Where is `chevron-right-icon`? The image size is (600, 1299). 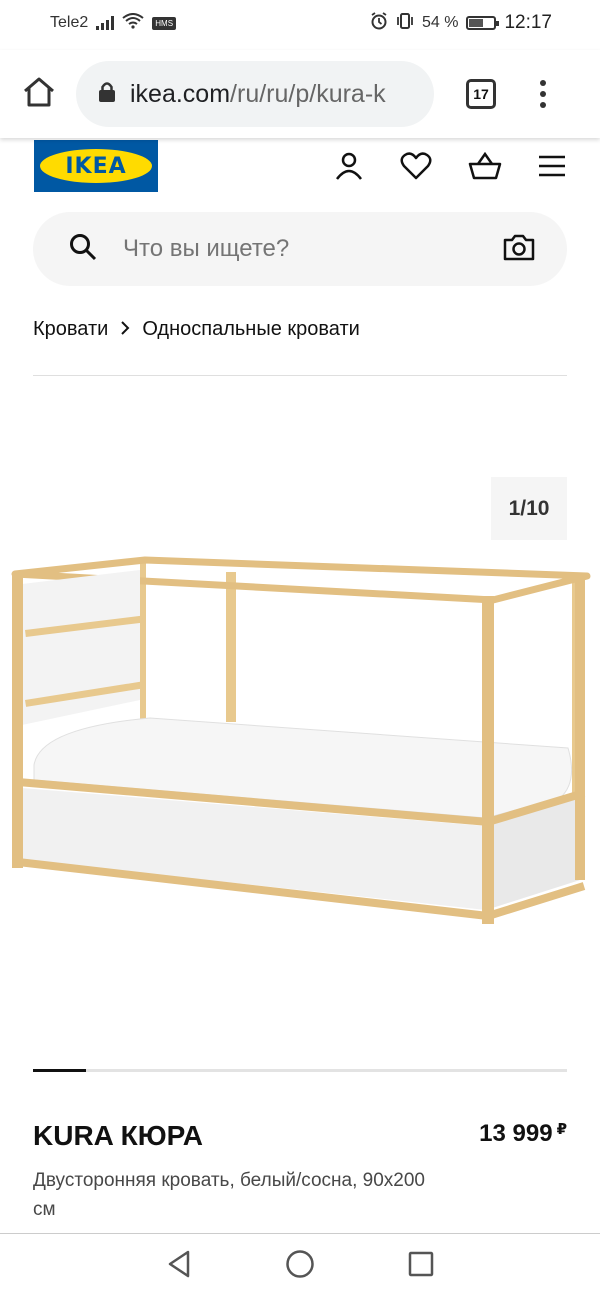
chevron-right-icon is located at coordinates (125, 329).